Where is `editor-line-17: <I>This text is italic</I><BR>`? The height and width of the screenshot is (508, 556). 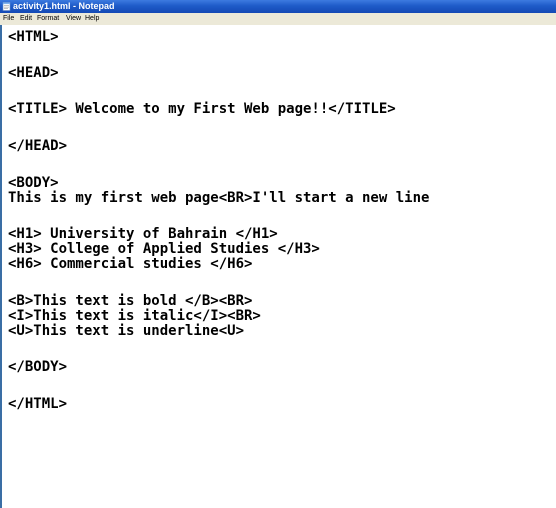
editor-line-17: <I>This text is italic</I><BR> is located at coordinates (134, 316).